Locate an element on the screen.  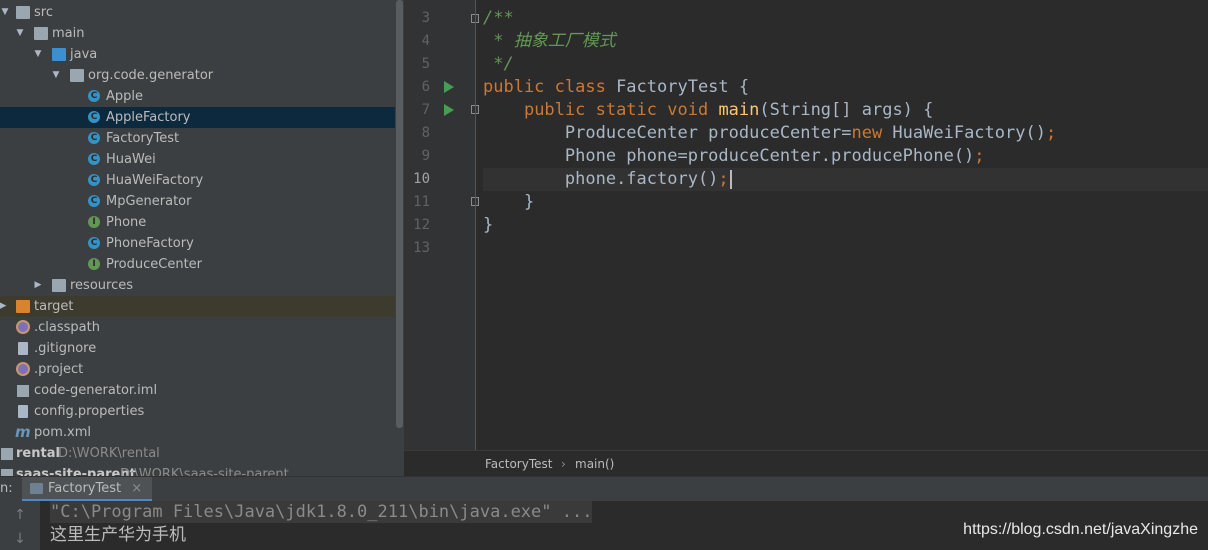
package-icon is located at coordinates (77, 75).